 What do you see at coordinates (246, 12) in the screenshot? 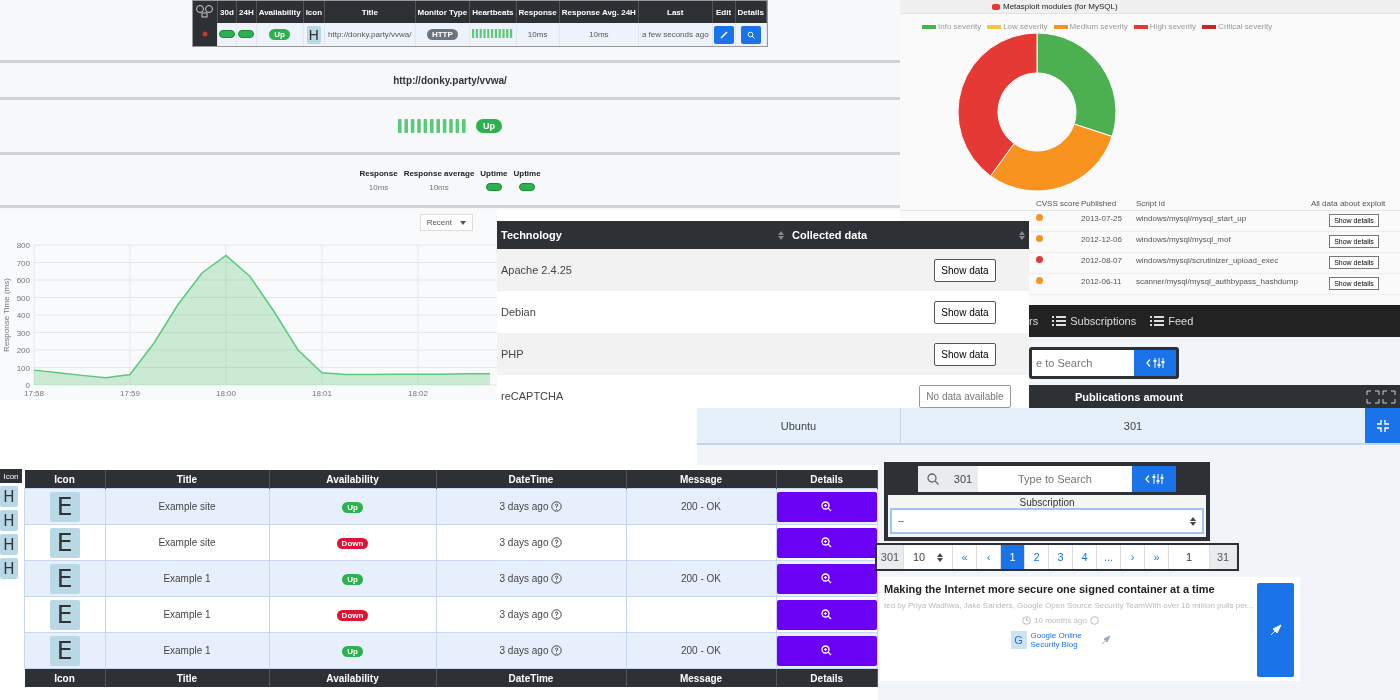
I see `column-header: 24H` at bounding box center [246, 12].